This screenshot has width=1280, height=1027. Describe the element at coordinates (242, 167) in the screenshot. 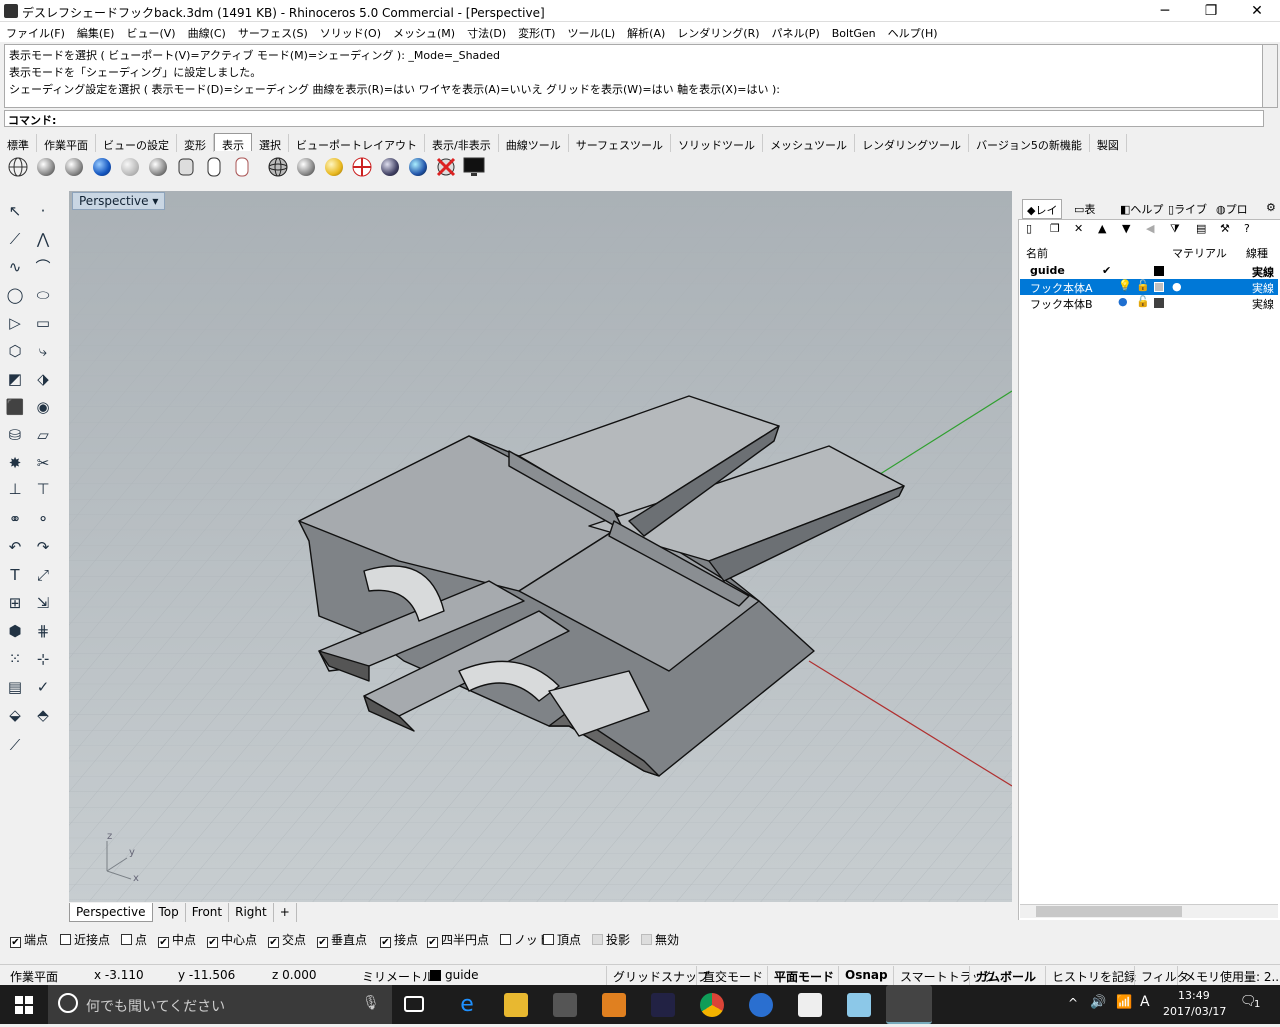

I see `pen-mode-icon` at that location.